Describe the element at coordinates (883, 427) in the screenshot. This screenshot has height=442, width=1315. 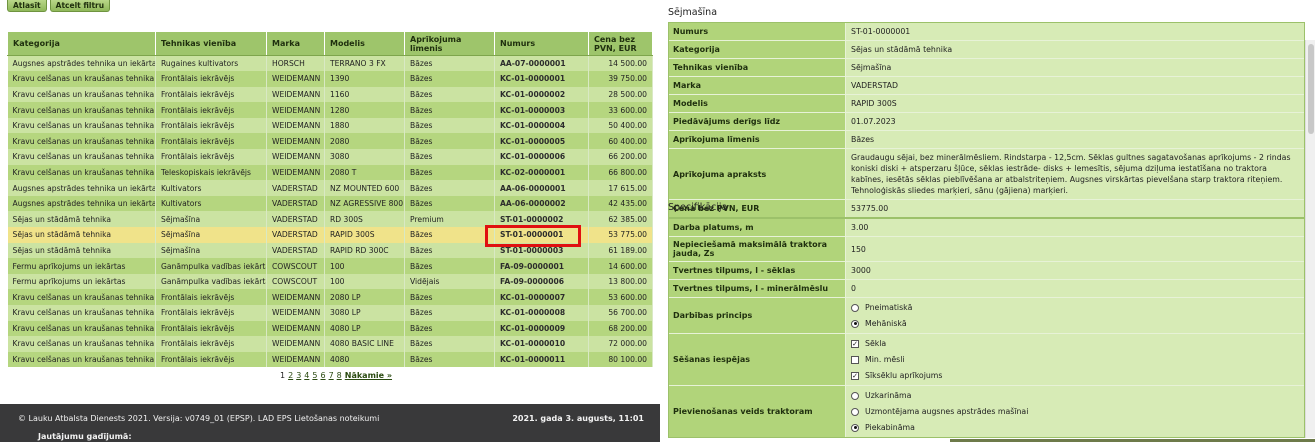
I see `radio-option: Piekabināma` at that location.